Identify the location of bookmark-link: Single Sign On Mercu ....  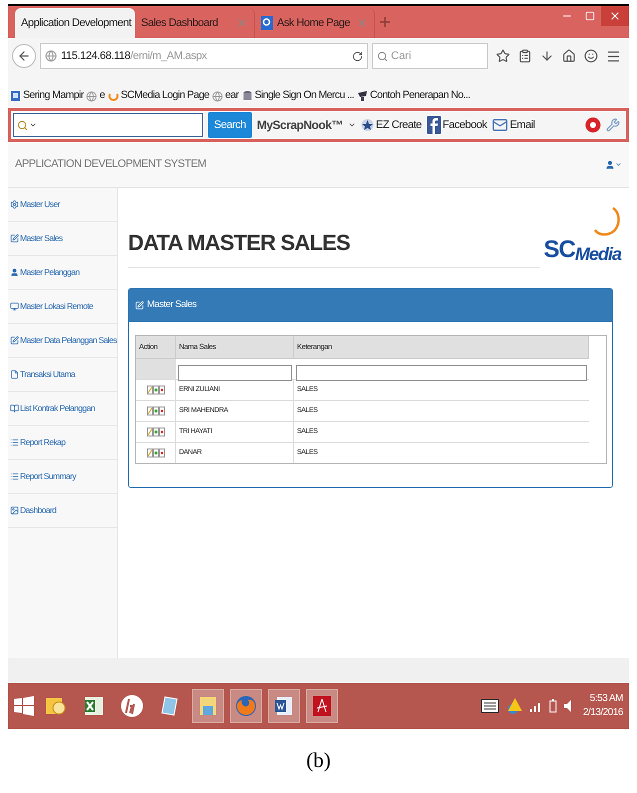
(298, 96).